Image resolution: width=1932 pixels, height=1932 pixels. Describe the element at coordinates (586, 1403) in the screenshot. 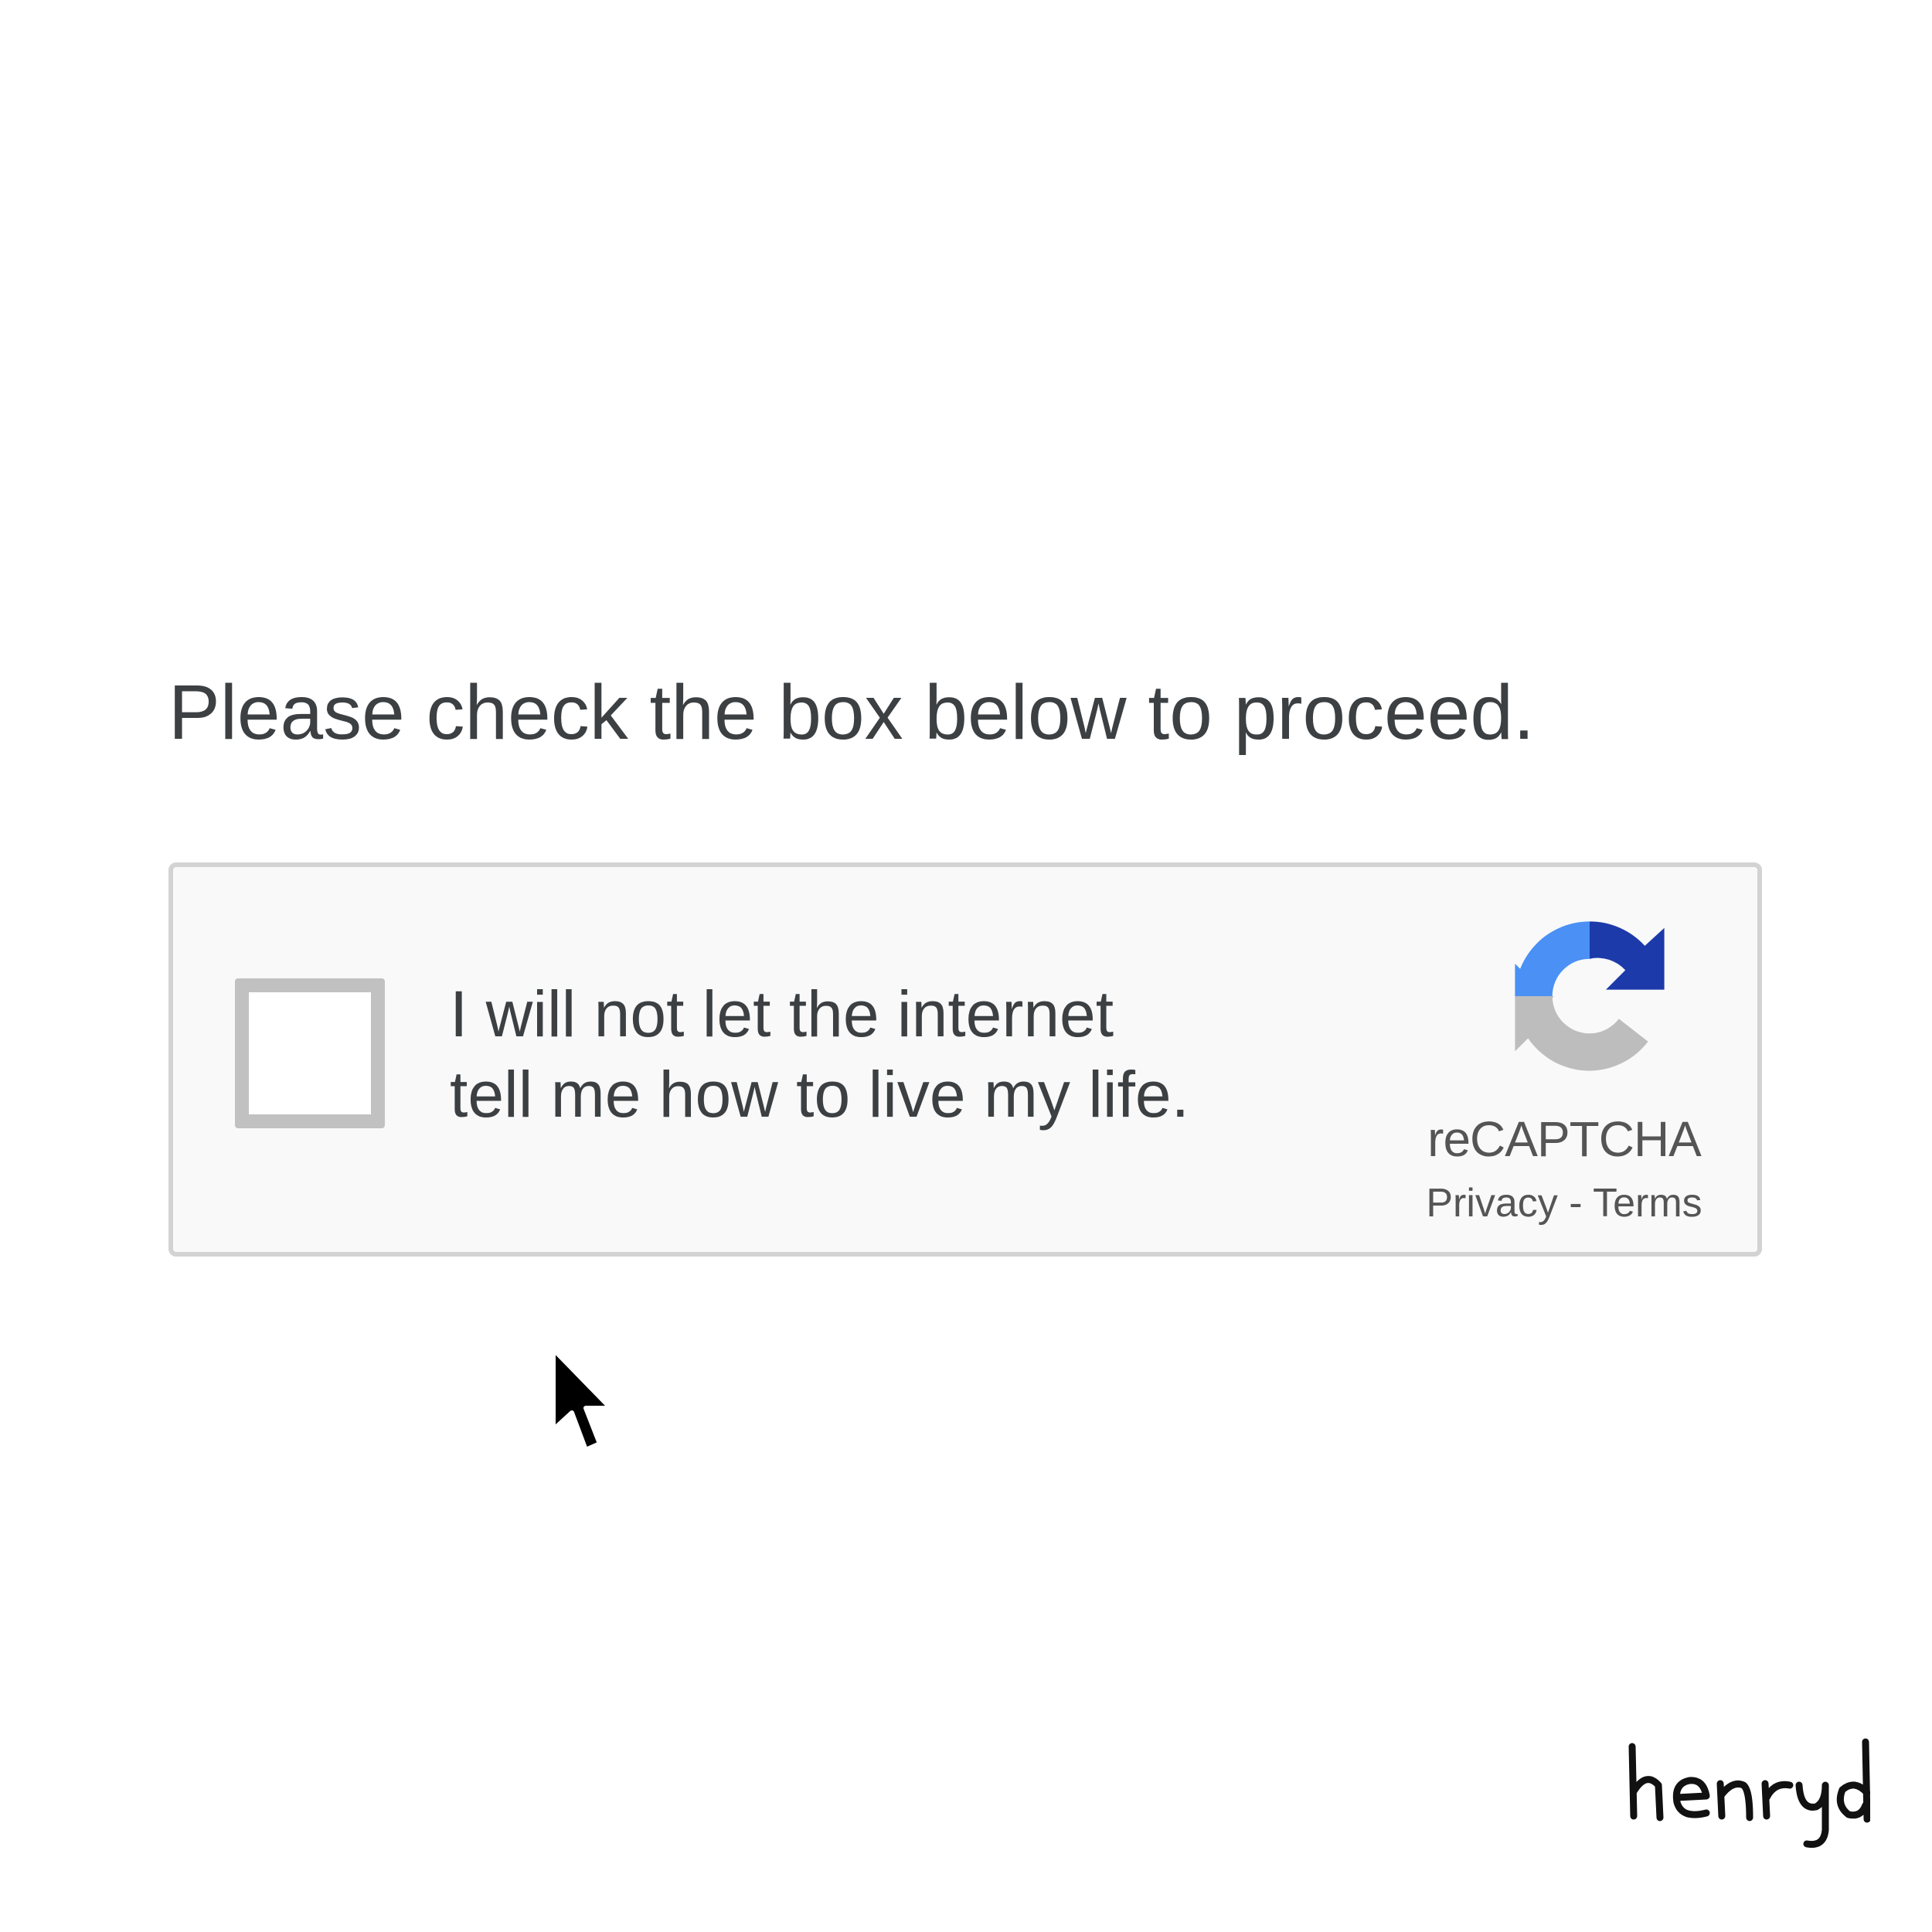

I see `mouse-cursor-icon` at that location.